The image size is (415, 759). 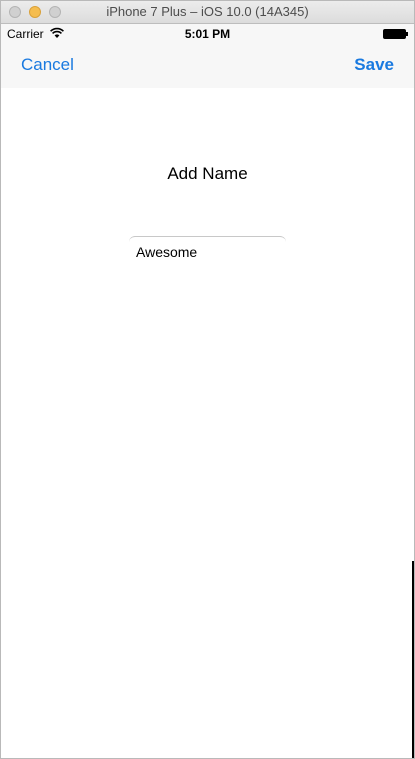 What do you see at coordinates (207, 173) in the screenshot?
I see `page-title: Add Name` at bounding box center [207, 173].